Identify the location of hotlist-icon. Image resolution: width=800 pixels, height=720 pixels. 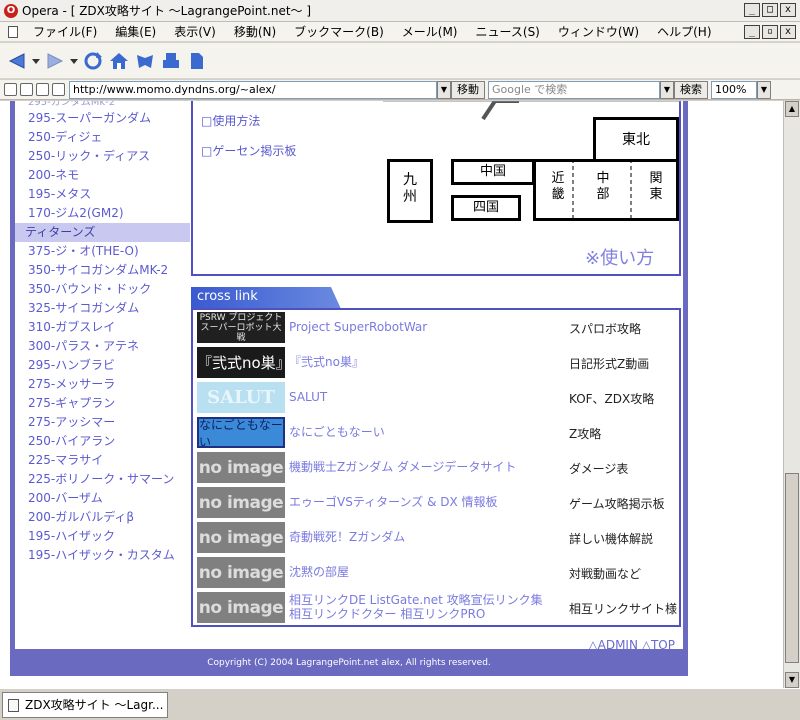
(145, 61).